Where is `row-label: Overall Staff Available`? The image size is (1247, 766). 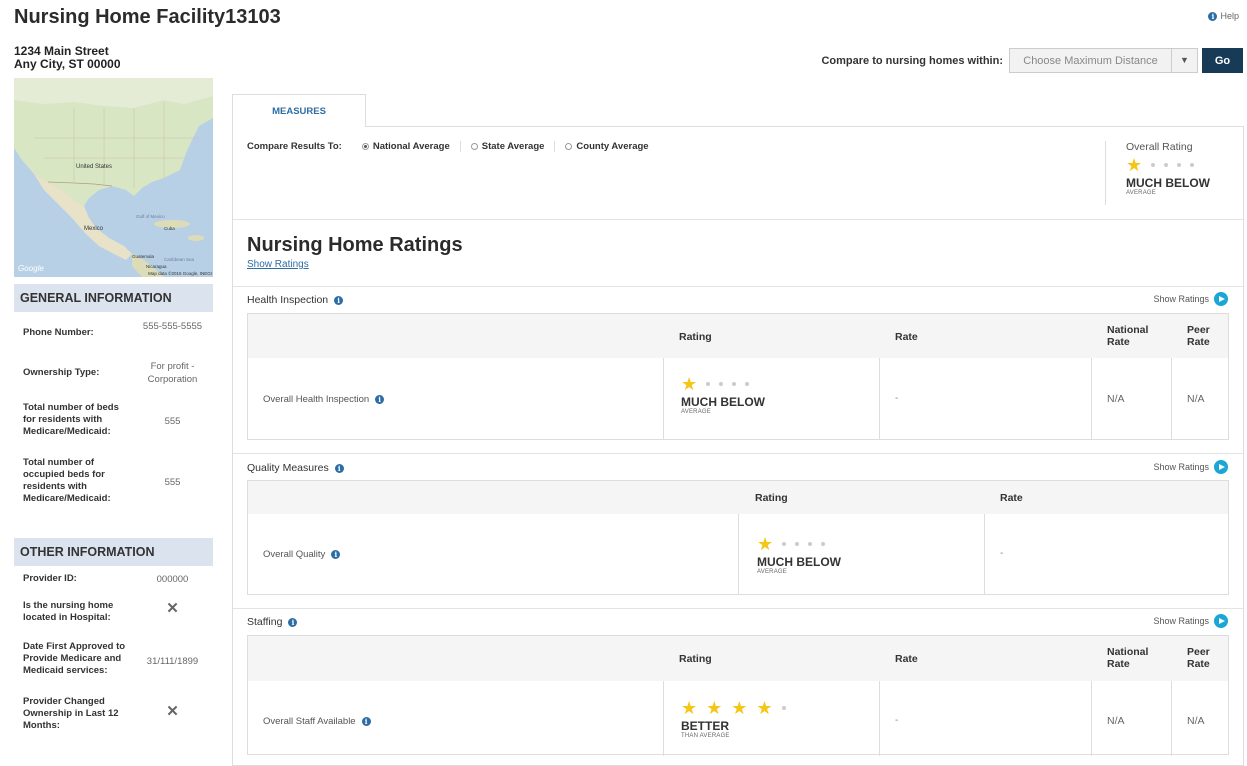
row-label: Overall Staff Available is located at coordinates (309, 721).